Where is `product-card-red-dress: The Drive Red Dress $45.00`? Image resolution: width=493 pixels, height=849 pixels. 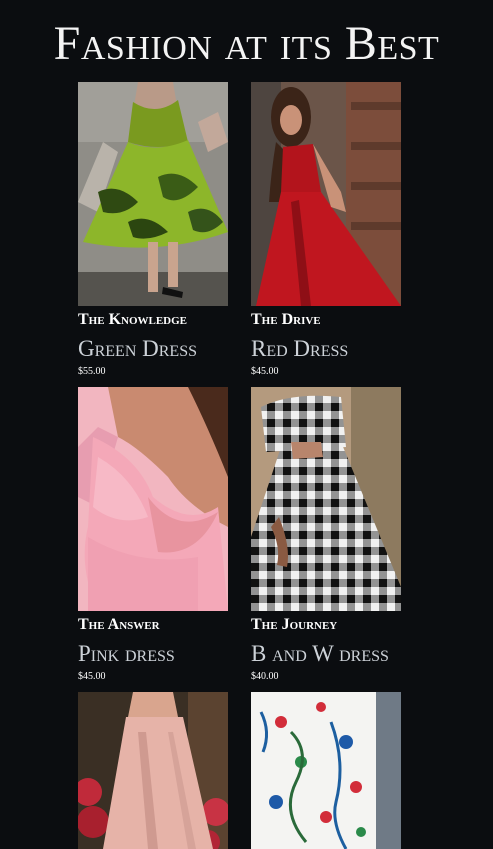 product-card-red-dress: The Drive Red Dress $45.00 is located at coordinates (326, 229).